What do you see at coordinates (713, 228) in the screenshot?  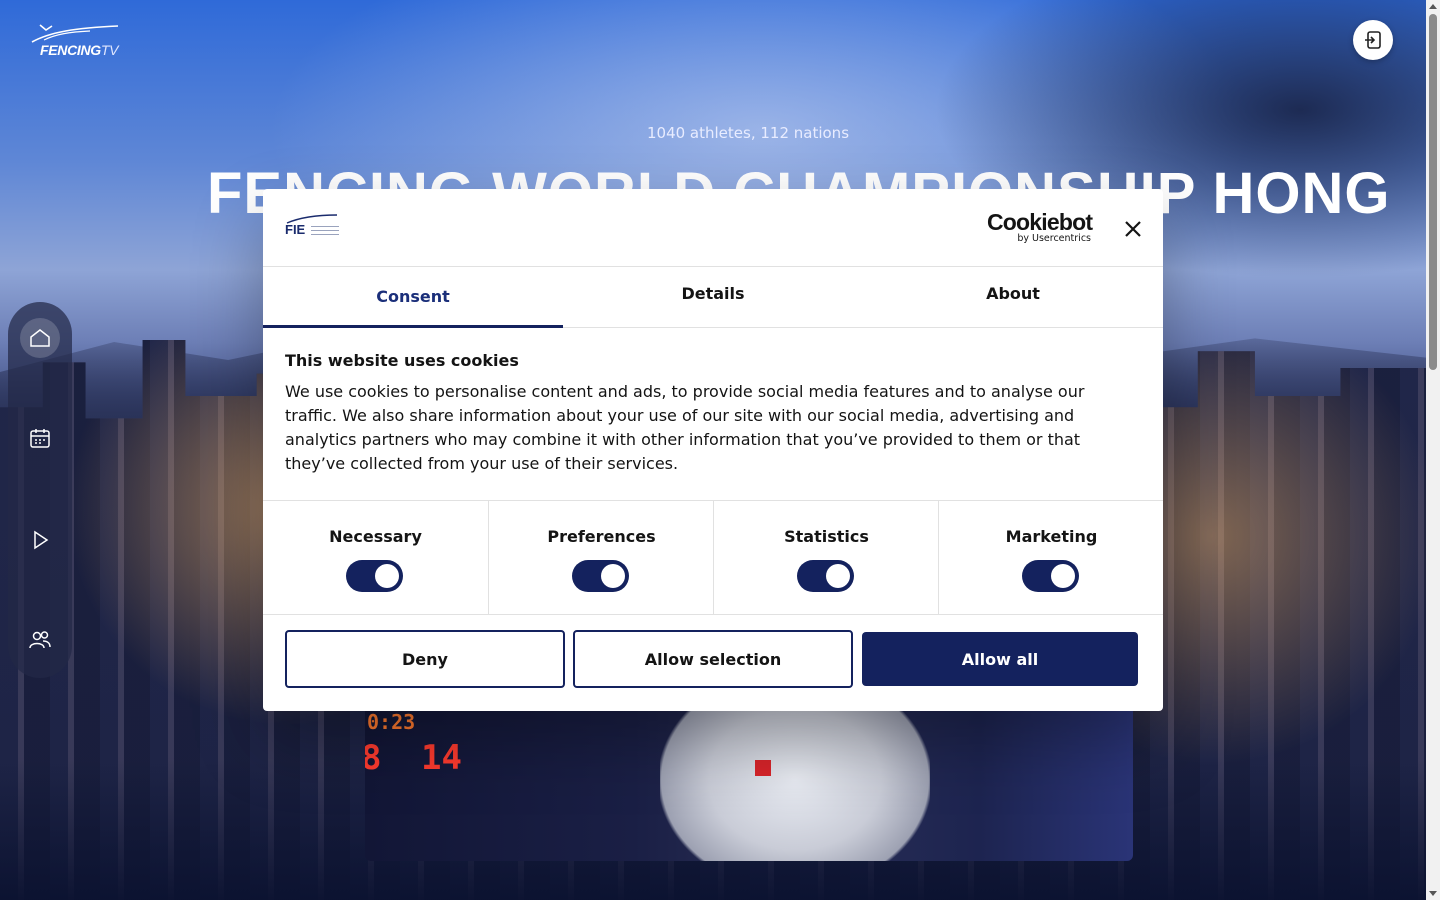 I see `dialog-header: FIE Cookiebot by Usercentrics` at bounding box center [713, 228].